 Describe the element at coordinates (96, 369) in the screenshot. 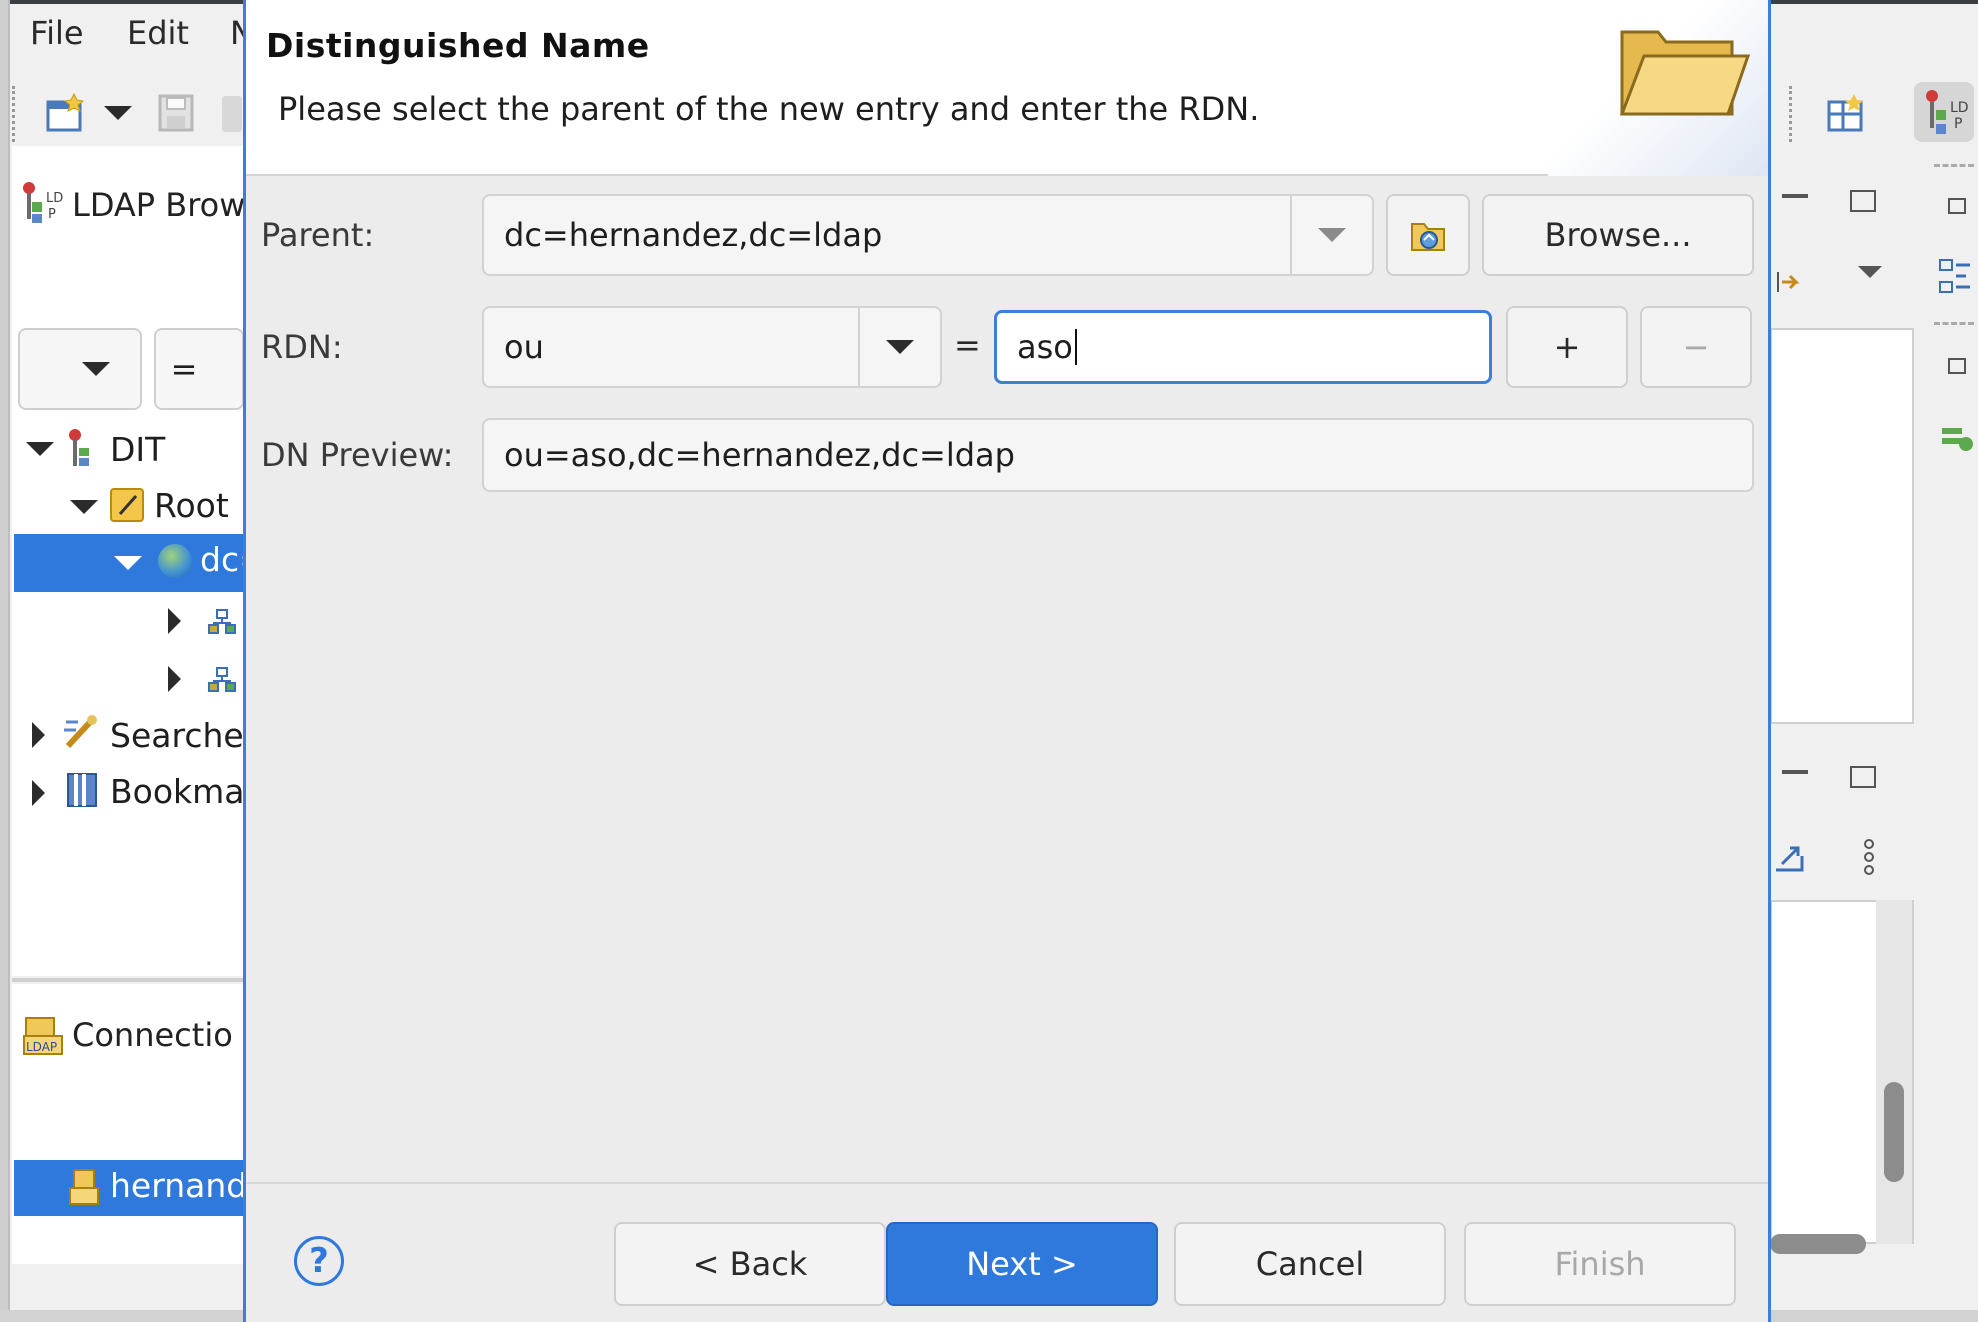

I see `filter-dropdown-icon` at that location.